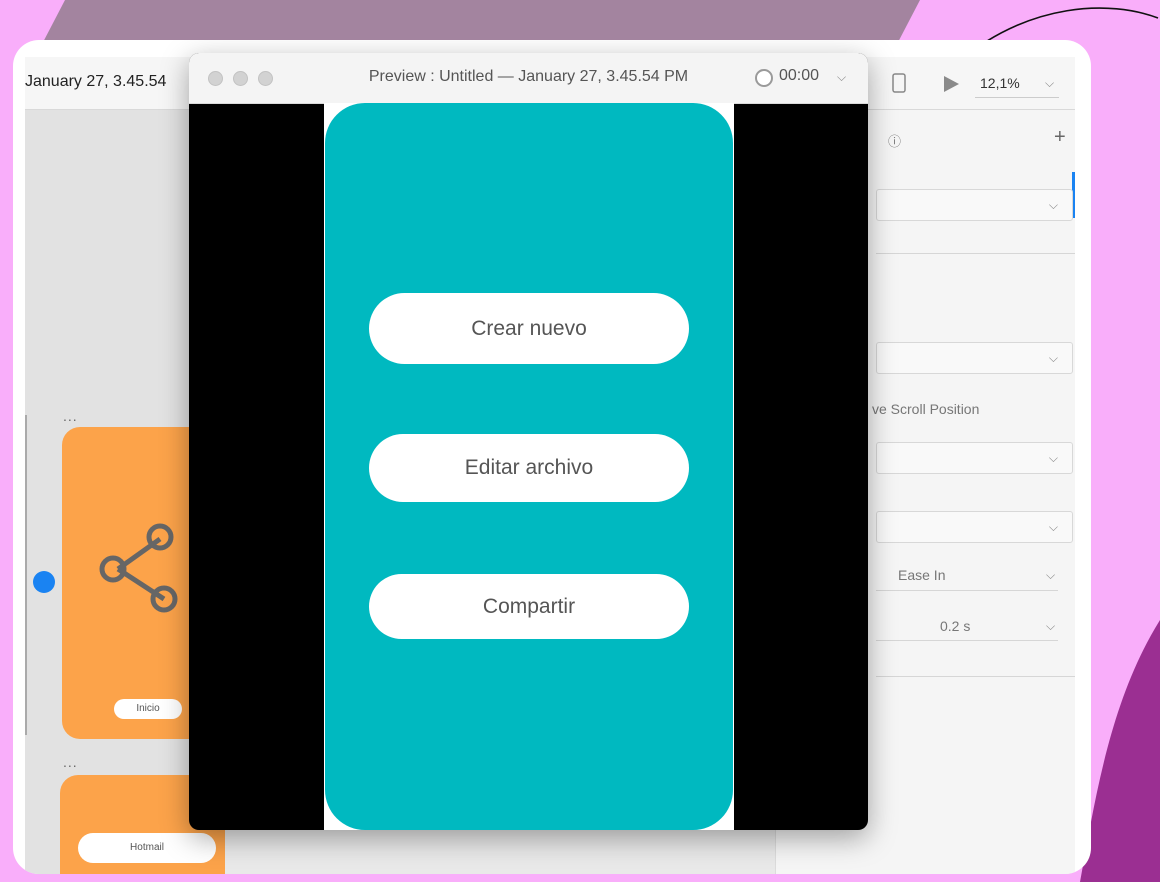  What do you see at coordinates (921, 575) in the screenshot?
I see `easing-value: Ease In` at bounding box center [921, 575].